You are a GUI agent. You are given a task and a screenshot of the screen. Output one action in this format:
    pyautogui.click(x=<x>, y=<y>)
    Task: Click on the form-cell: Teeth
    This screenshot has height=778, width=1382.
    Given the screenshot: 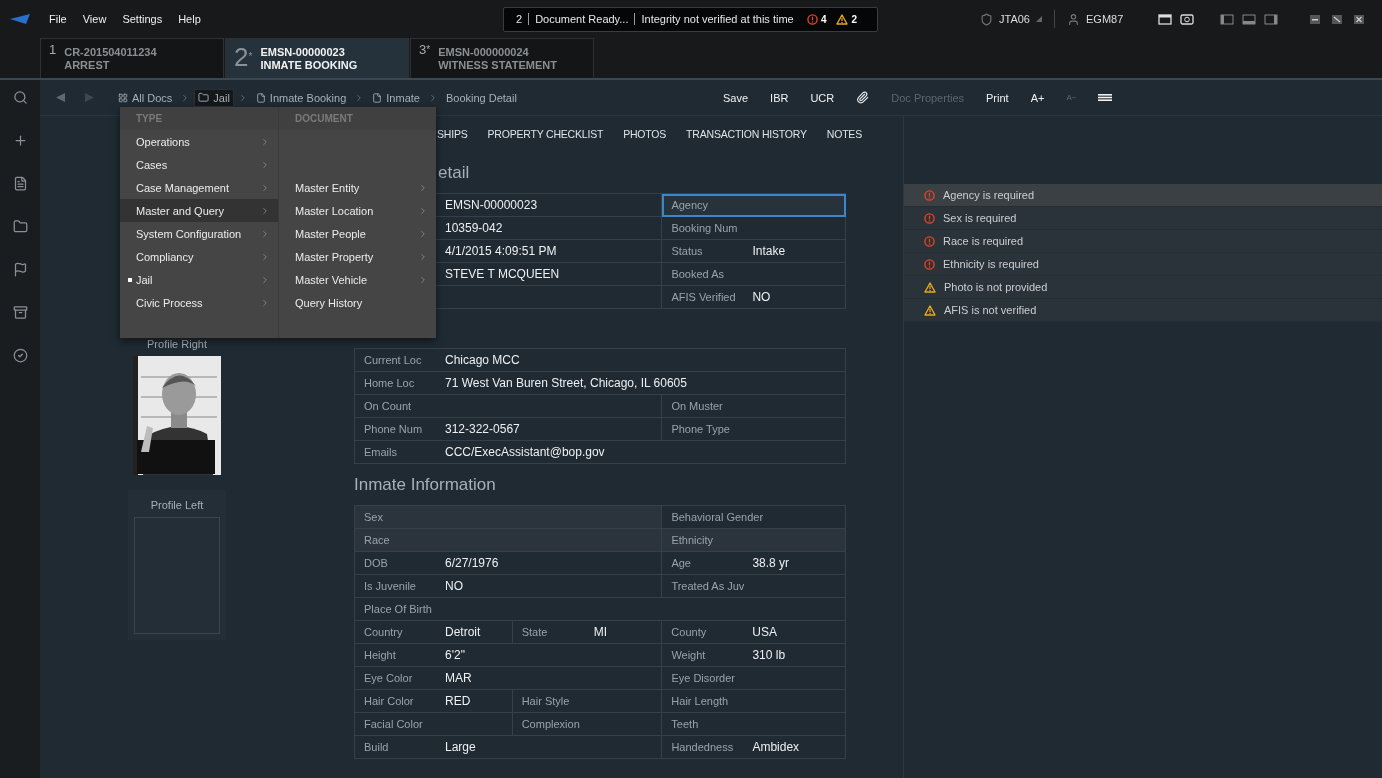 What is the action you would take?
    pyautogui.click(x=754, y=724)
    